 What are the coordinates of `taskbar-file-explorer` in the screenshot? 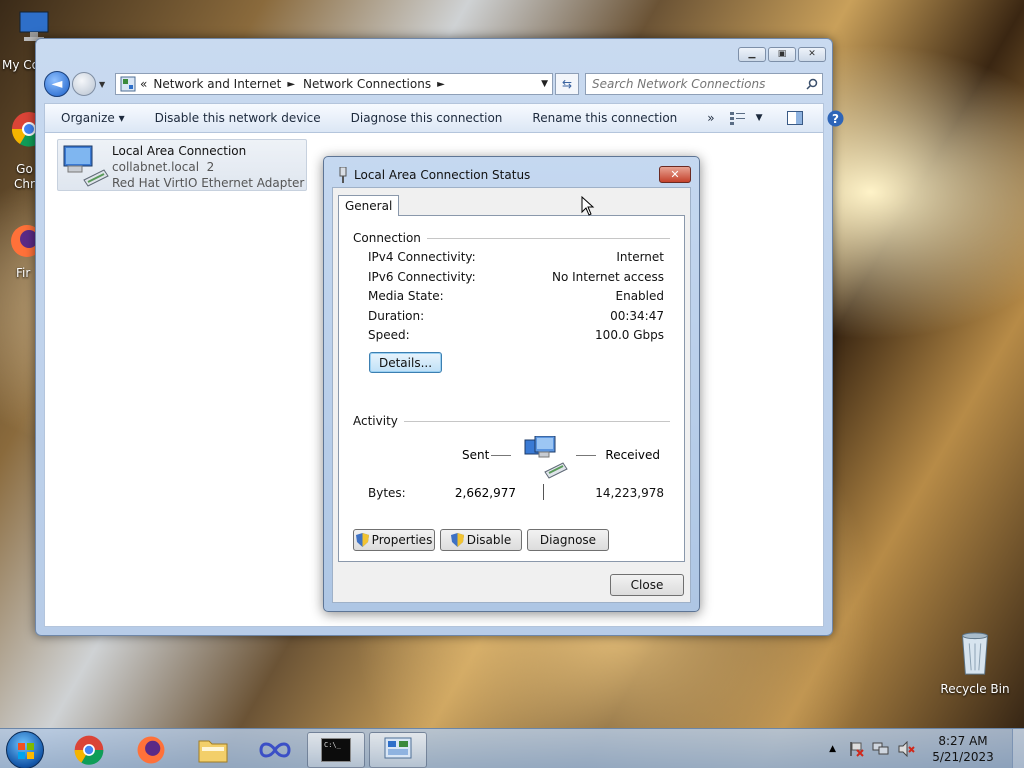 It's located at (213, 750).